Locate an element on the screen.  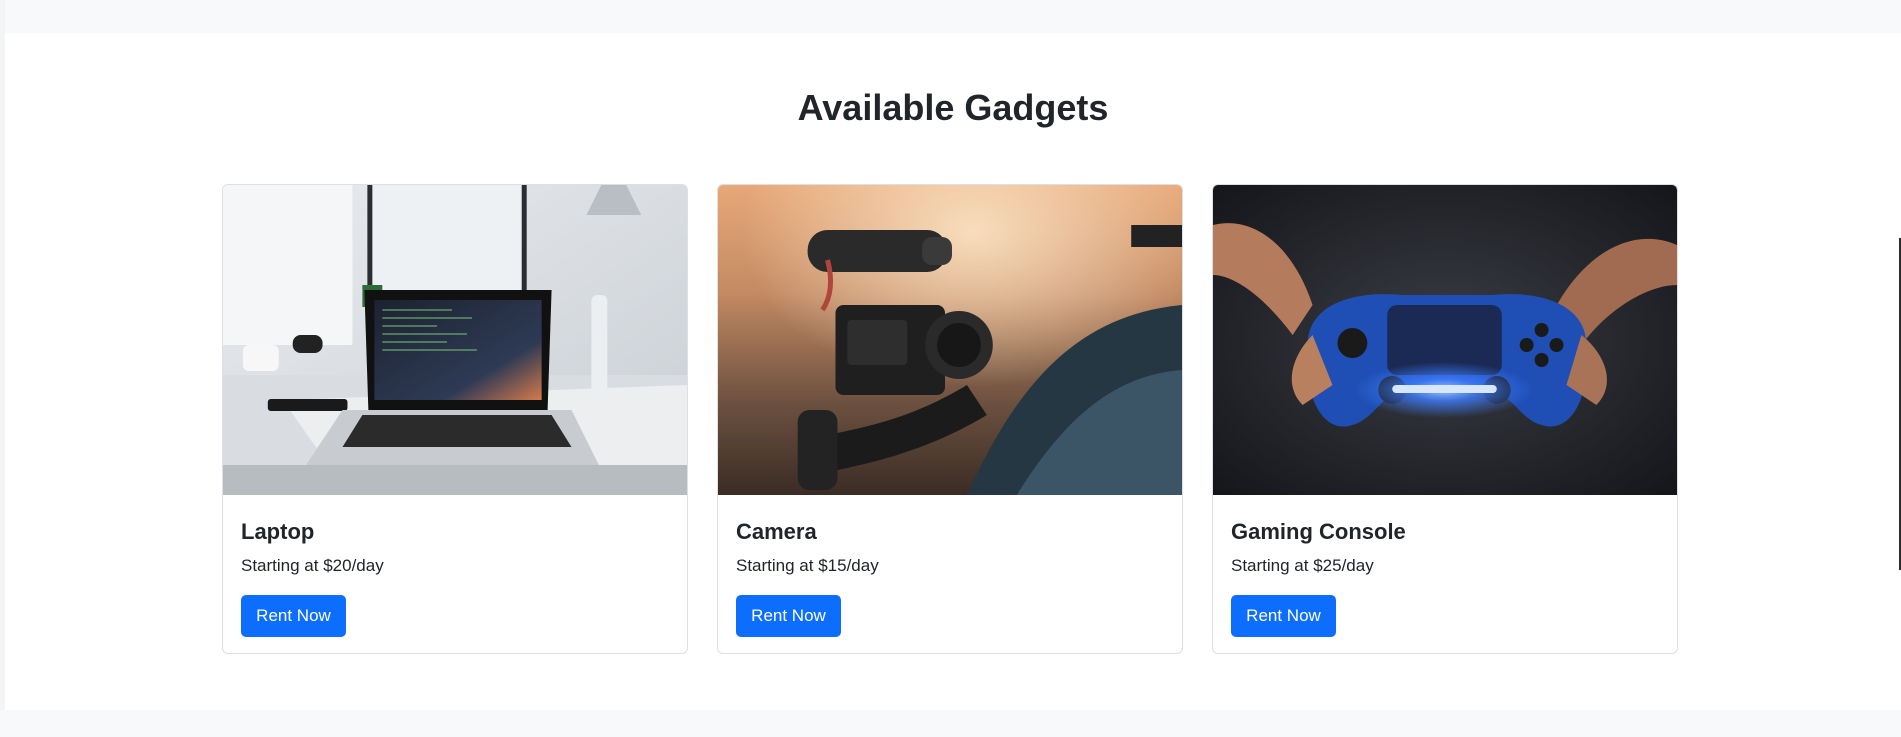
rent-now-button-camera: Rent Now is located at coordinates (788, 616).